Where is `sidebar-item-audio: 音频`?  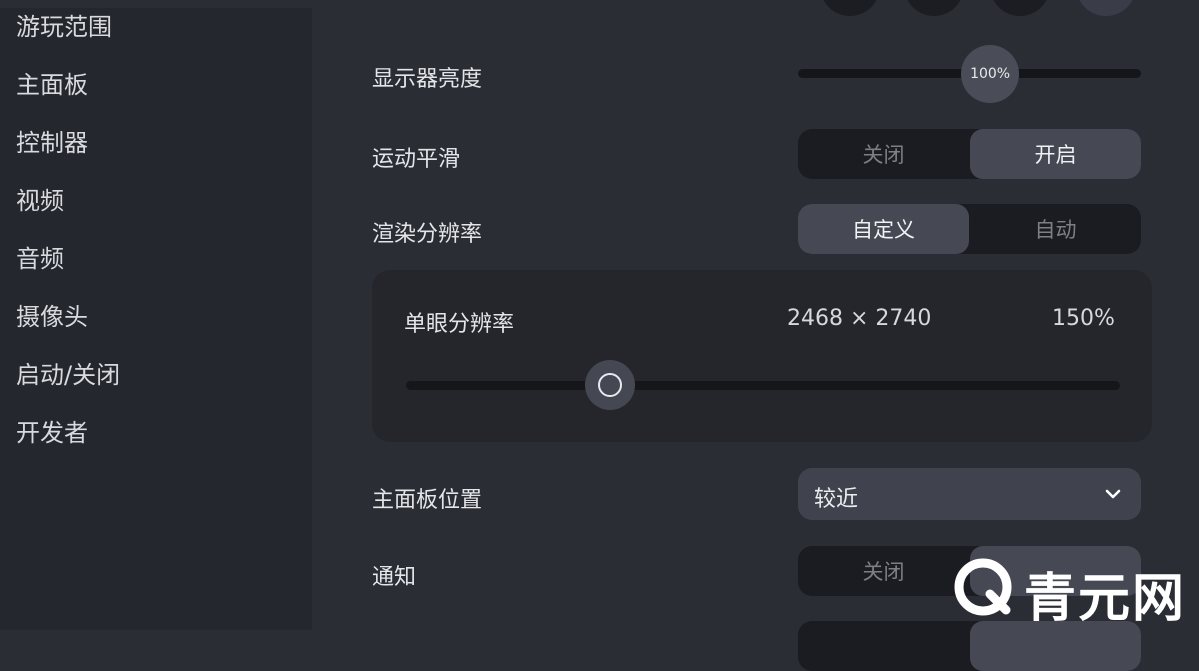 sidebar-item-audio: 音频 is located at coordinates (40, 256).